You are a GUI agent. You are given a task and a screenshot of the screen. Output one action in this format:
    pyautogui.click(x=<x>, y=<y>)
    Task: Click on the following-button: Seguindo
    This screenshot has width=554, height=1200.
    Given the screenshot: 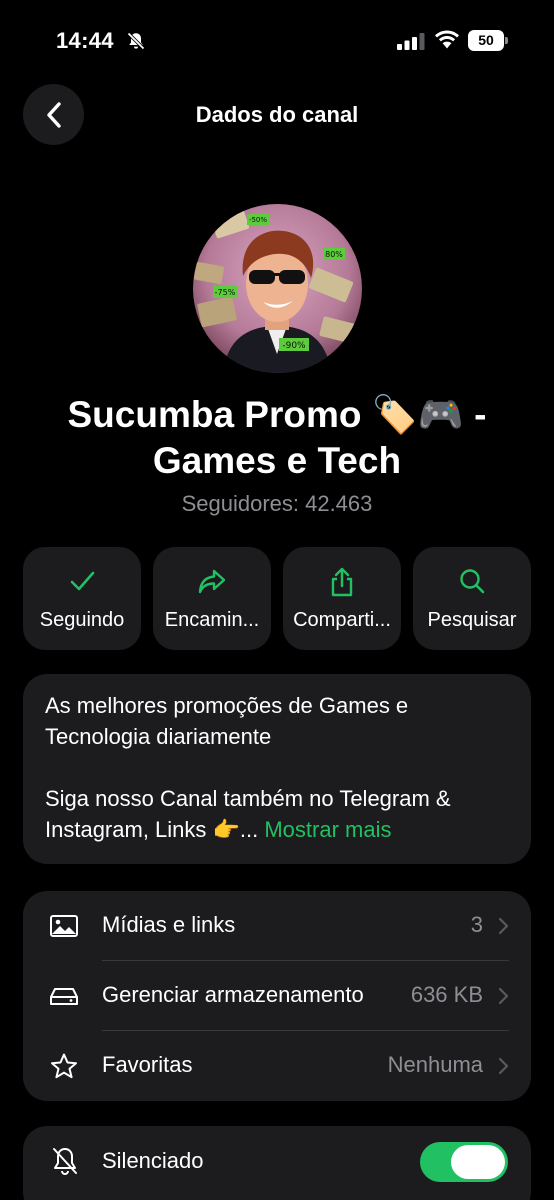 What is the action you would take?
    pyautogui.click(x=82, y=598)
    